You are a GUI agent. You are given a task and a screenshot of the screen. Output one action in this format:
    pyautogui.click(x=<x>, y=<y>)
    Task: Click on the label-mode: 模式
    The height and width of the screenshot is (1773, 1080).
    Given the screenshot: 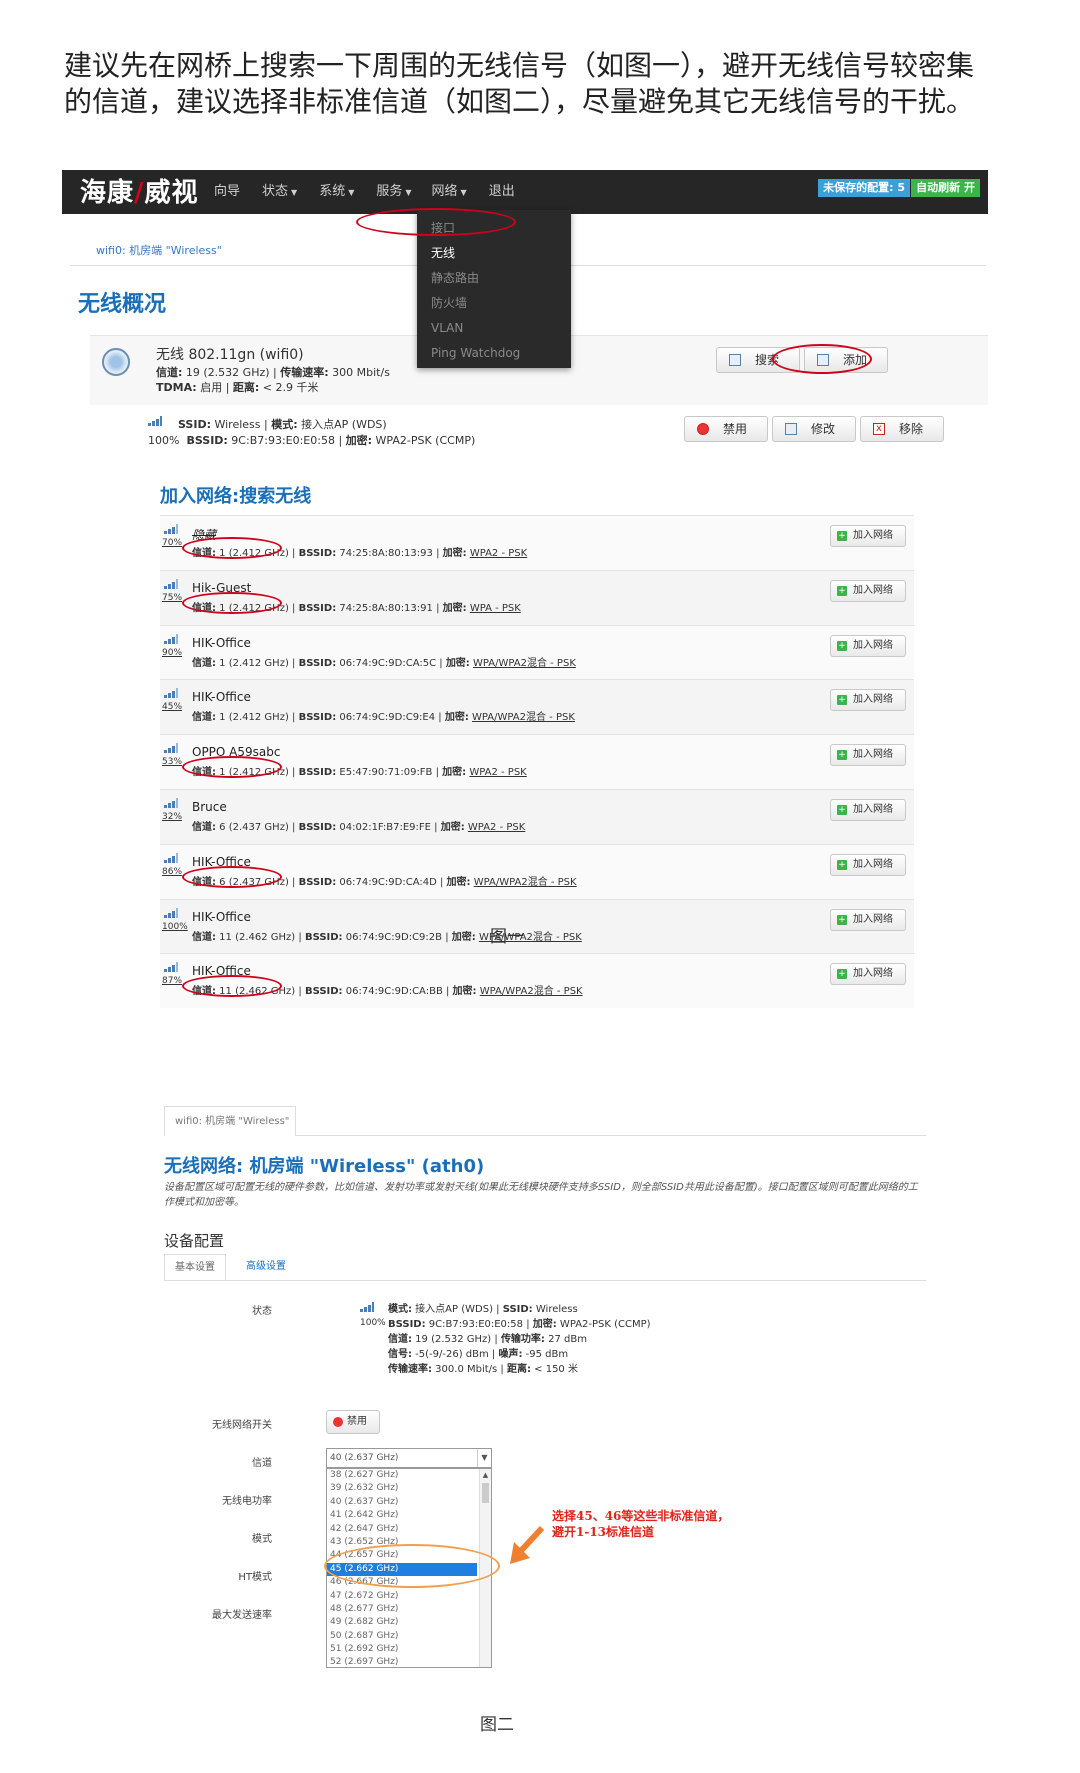 What is the action you would take?
    pyautogui.click(x=262, y=1539)
    